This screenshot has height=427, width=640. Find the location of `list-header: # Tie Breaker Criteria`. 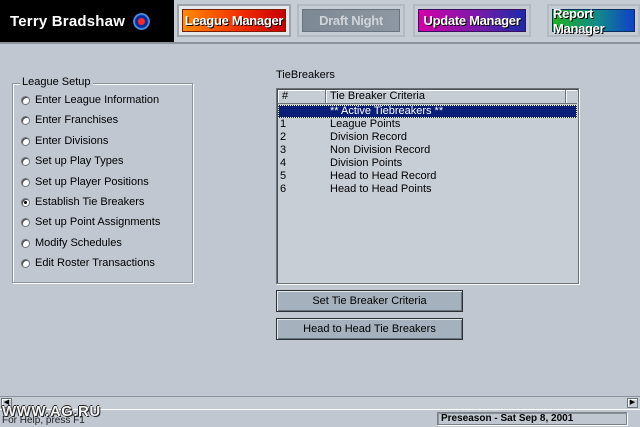

list-header: # Tie Breaker Criteria is located at coordinates (427, 97).